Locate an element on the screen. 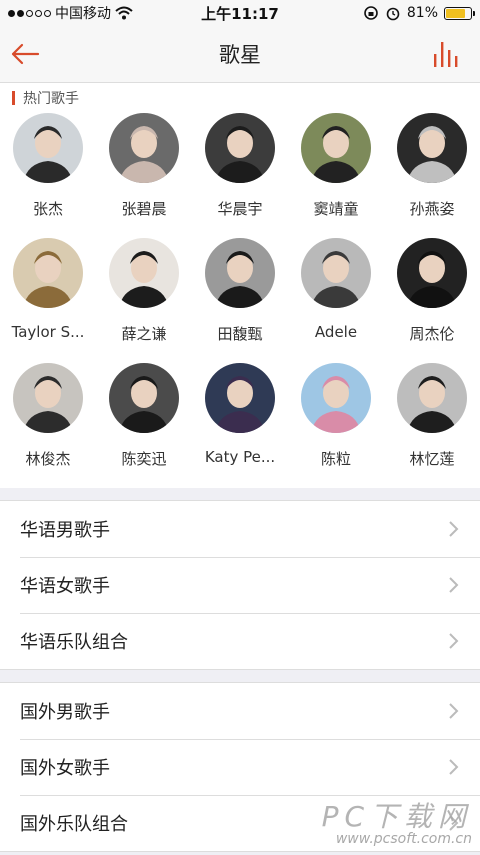 This screenshot has width=480, height=855. singer-item: 陈奕迅 is located at coordinates (144, 425).